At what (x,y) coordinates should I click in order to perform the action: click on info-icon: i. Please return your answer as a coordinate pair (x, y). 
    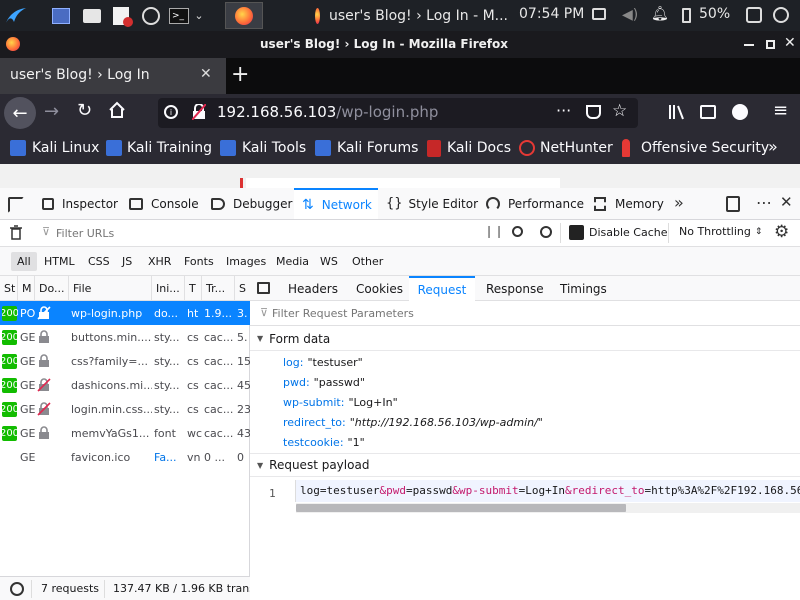
    Looking at the image, I should click on (171, 112).